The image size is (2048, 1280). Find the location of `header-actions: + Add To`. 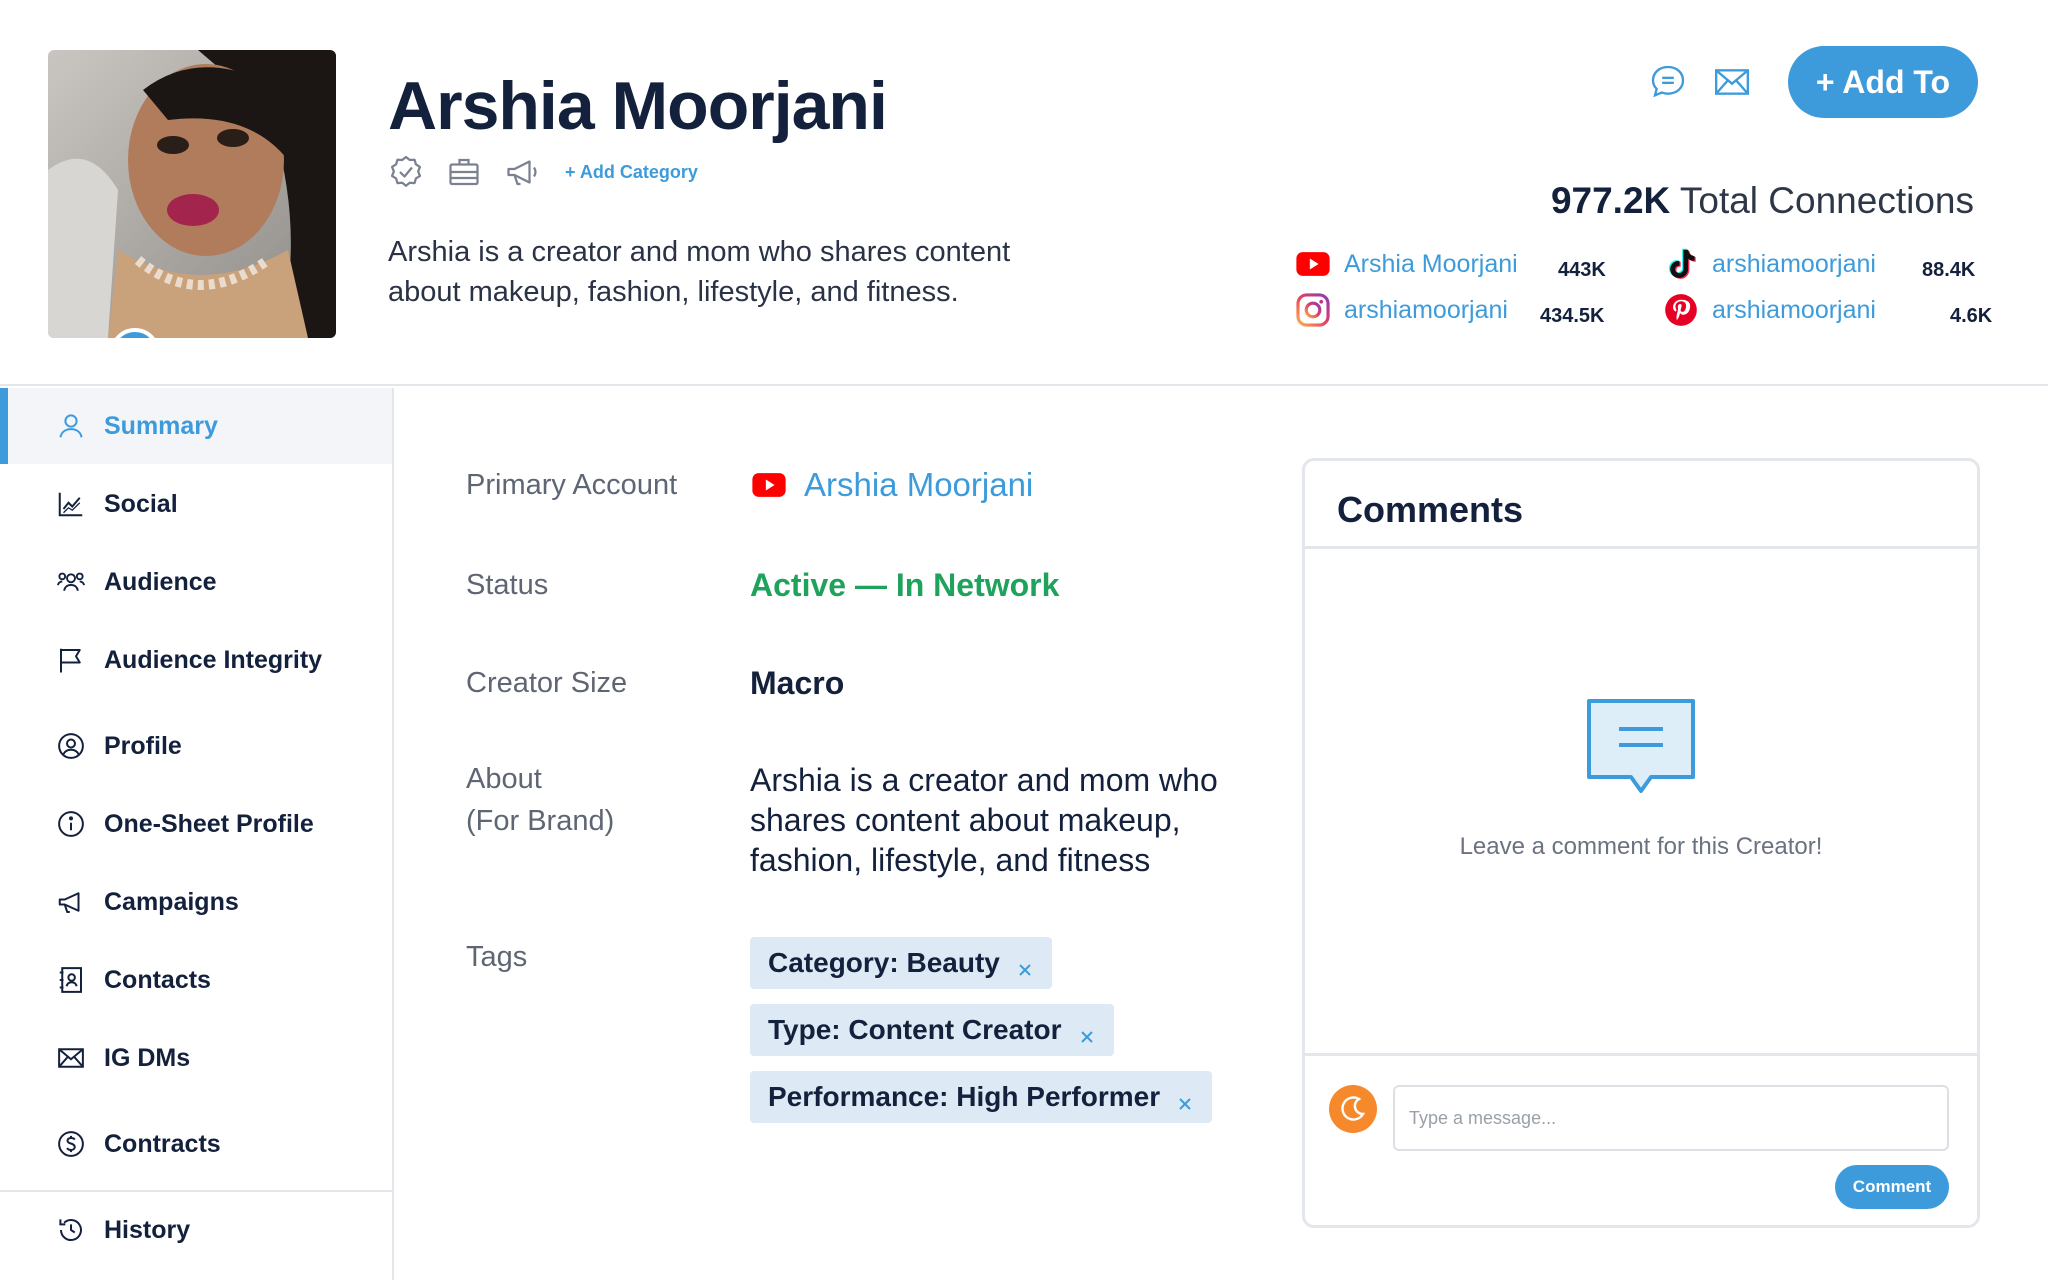

header-actions: + Add To is located at coordinates (1813, 82).